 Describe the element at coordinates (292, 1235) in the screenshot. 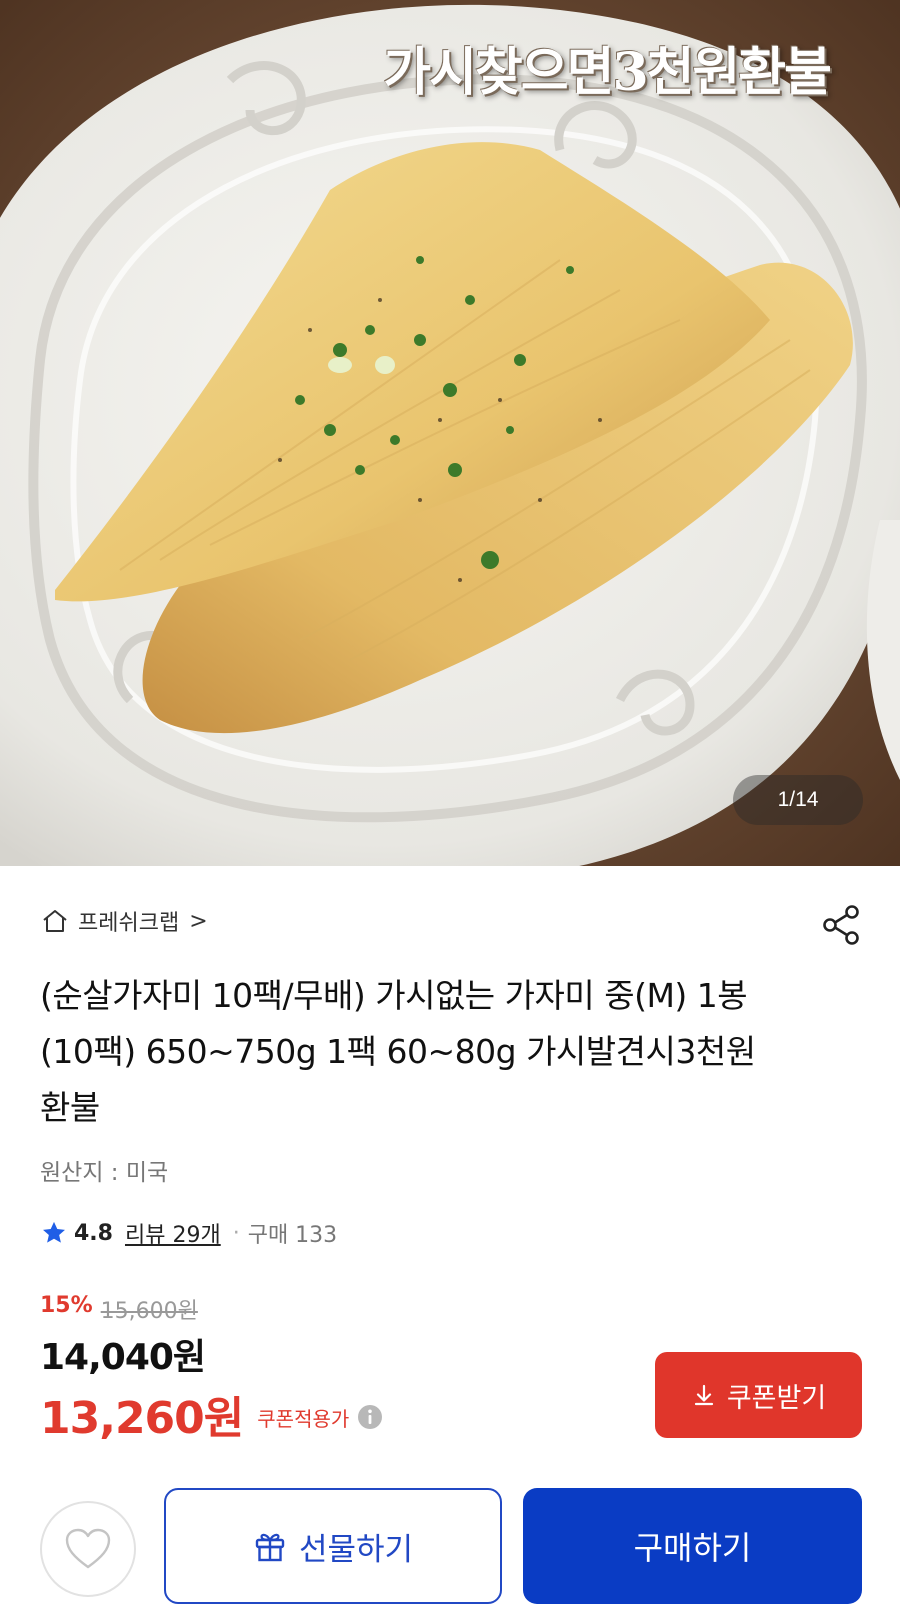

I see `purchase-count: 구매 133` at that location.